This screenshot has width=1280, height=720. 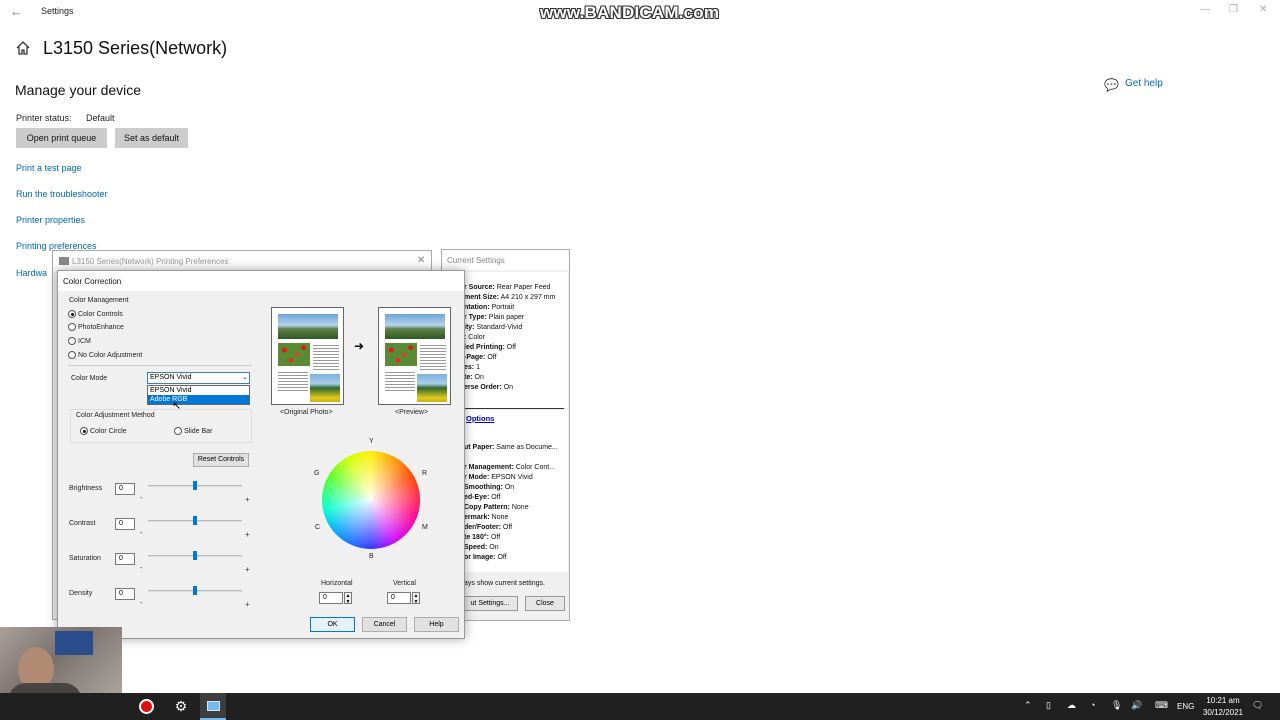 What do you see at coordinates (108, 431) in the screenshot?
I see `color-circle-label: Color Circle` at bounding box center [108, 431].